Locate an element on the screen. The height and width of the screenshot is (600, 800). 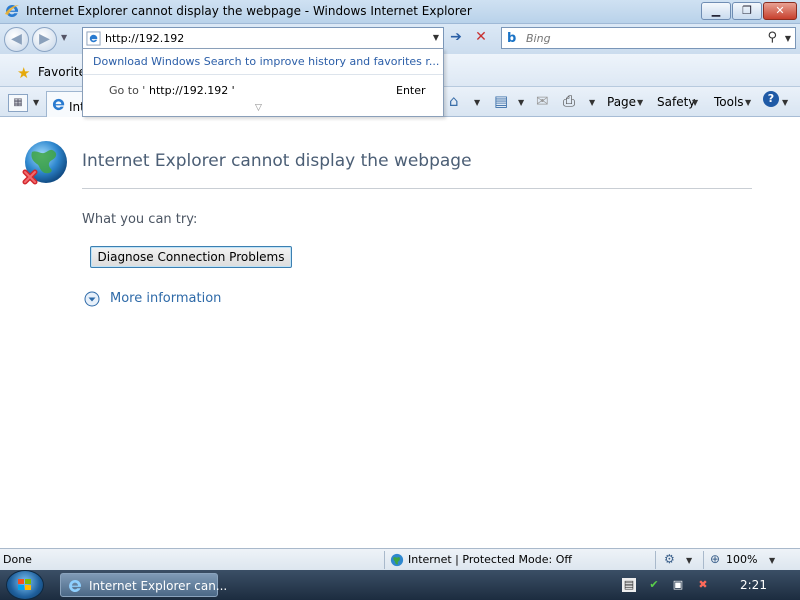
taskbar-clock: 2:21 is located at coordinates (753, 585).